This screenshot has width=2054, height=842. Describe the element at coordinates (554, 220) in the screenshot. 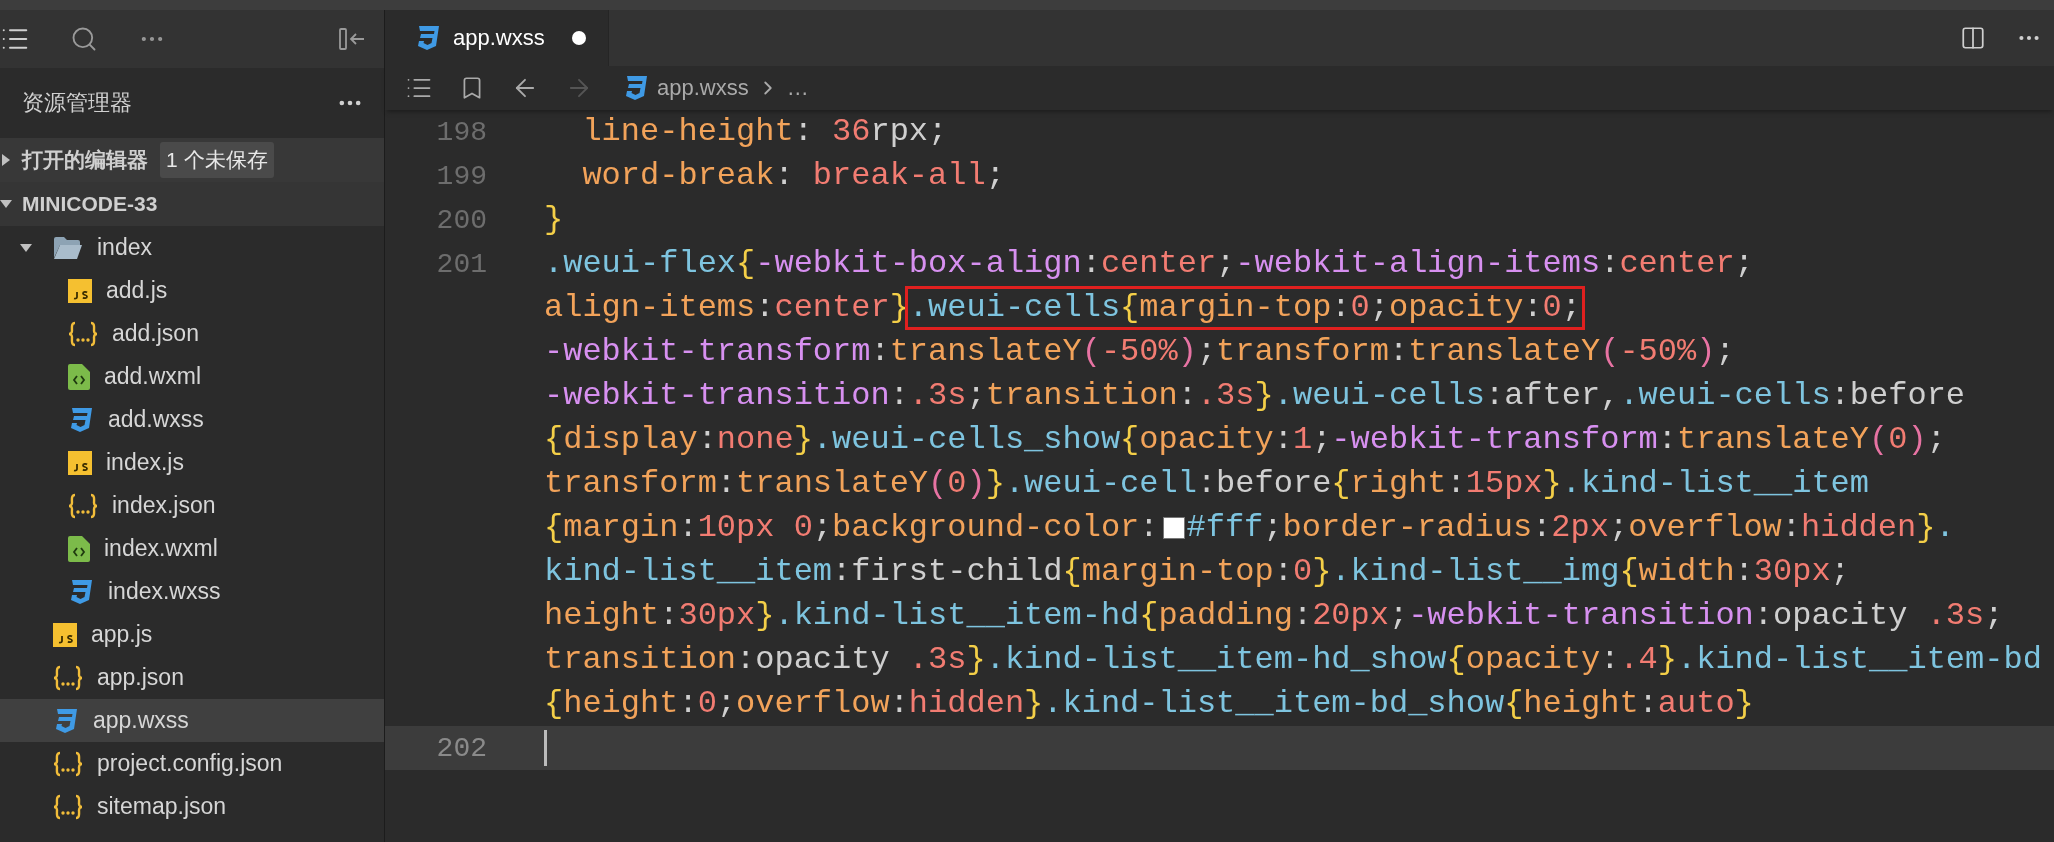

I see `code-line: }` at that location.